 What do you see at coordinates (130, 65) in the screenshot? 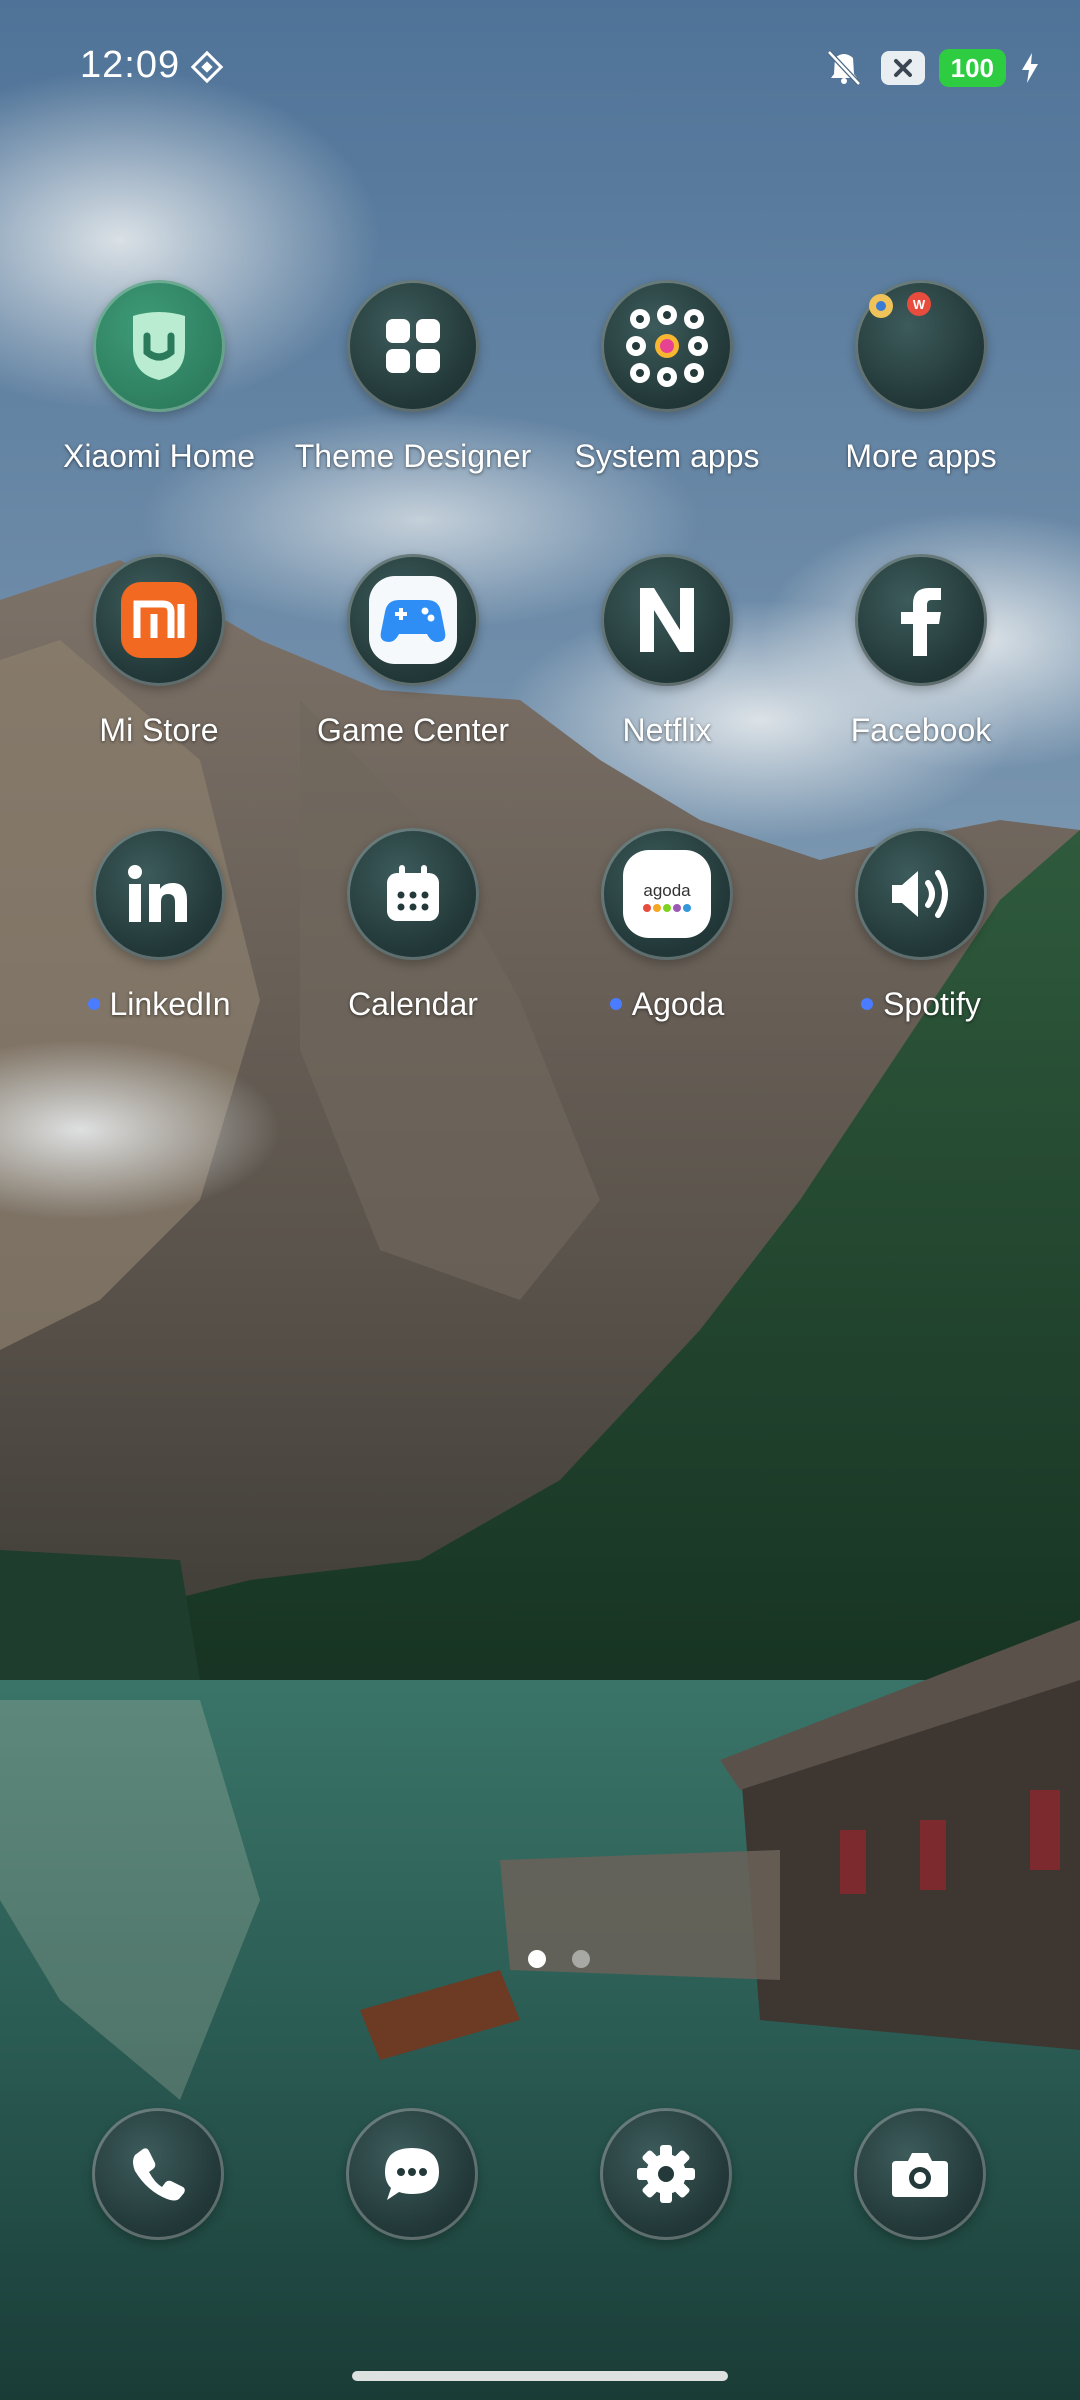
I see `status-time: 12:09` at bounding box center [130, 65].